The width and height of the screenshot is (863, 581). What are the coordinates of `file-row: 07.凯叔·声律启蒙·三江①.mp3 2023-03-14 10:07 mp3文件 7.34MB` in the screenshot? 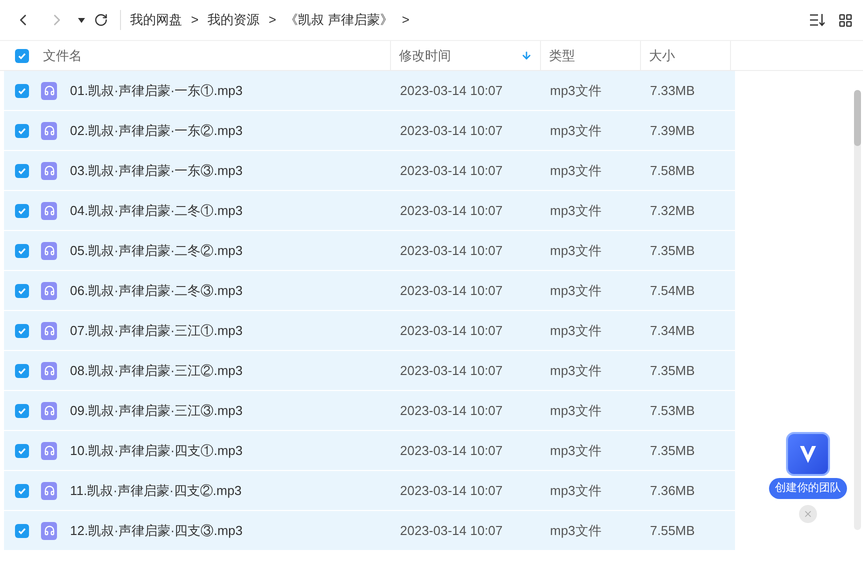 It's located at (369, 331).